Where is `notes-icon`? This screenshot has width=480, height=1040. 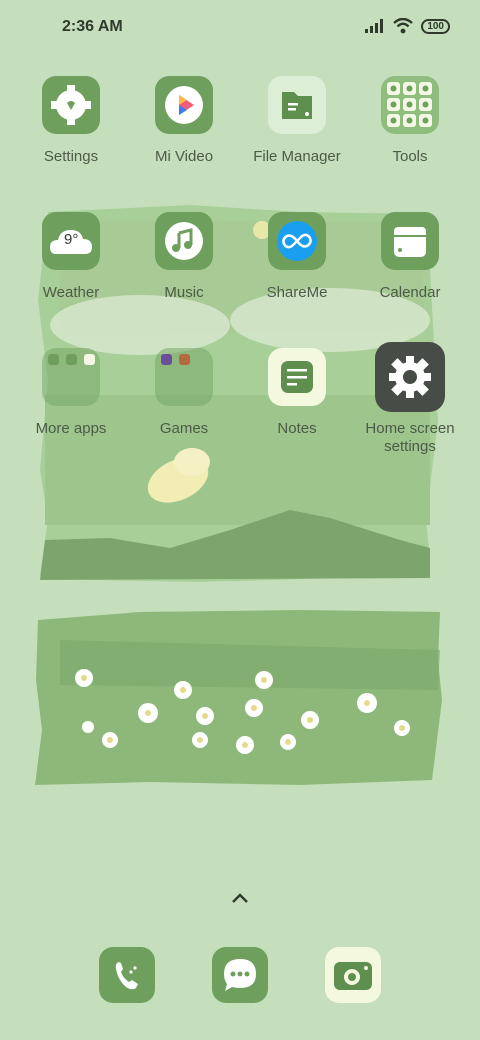
notes-icon is located at coordinates (297, 377).